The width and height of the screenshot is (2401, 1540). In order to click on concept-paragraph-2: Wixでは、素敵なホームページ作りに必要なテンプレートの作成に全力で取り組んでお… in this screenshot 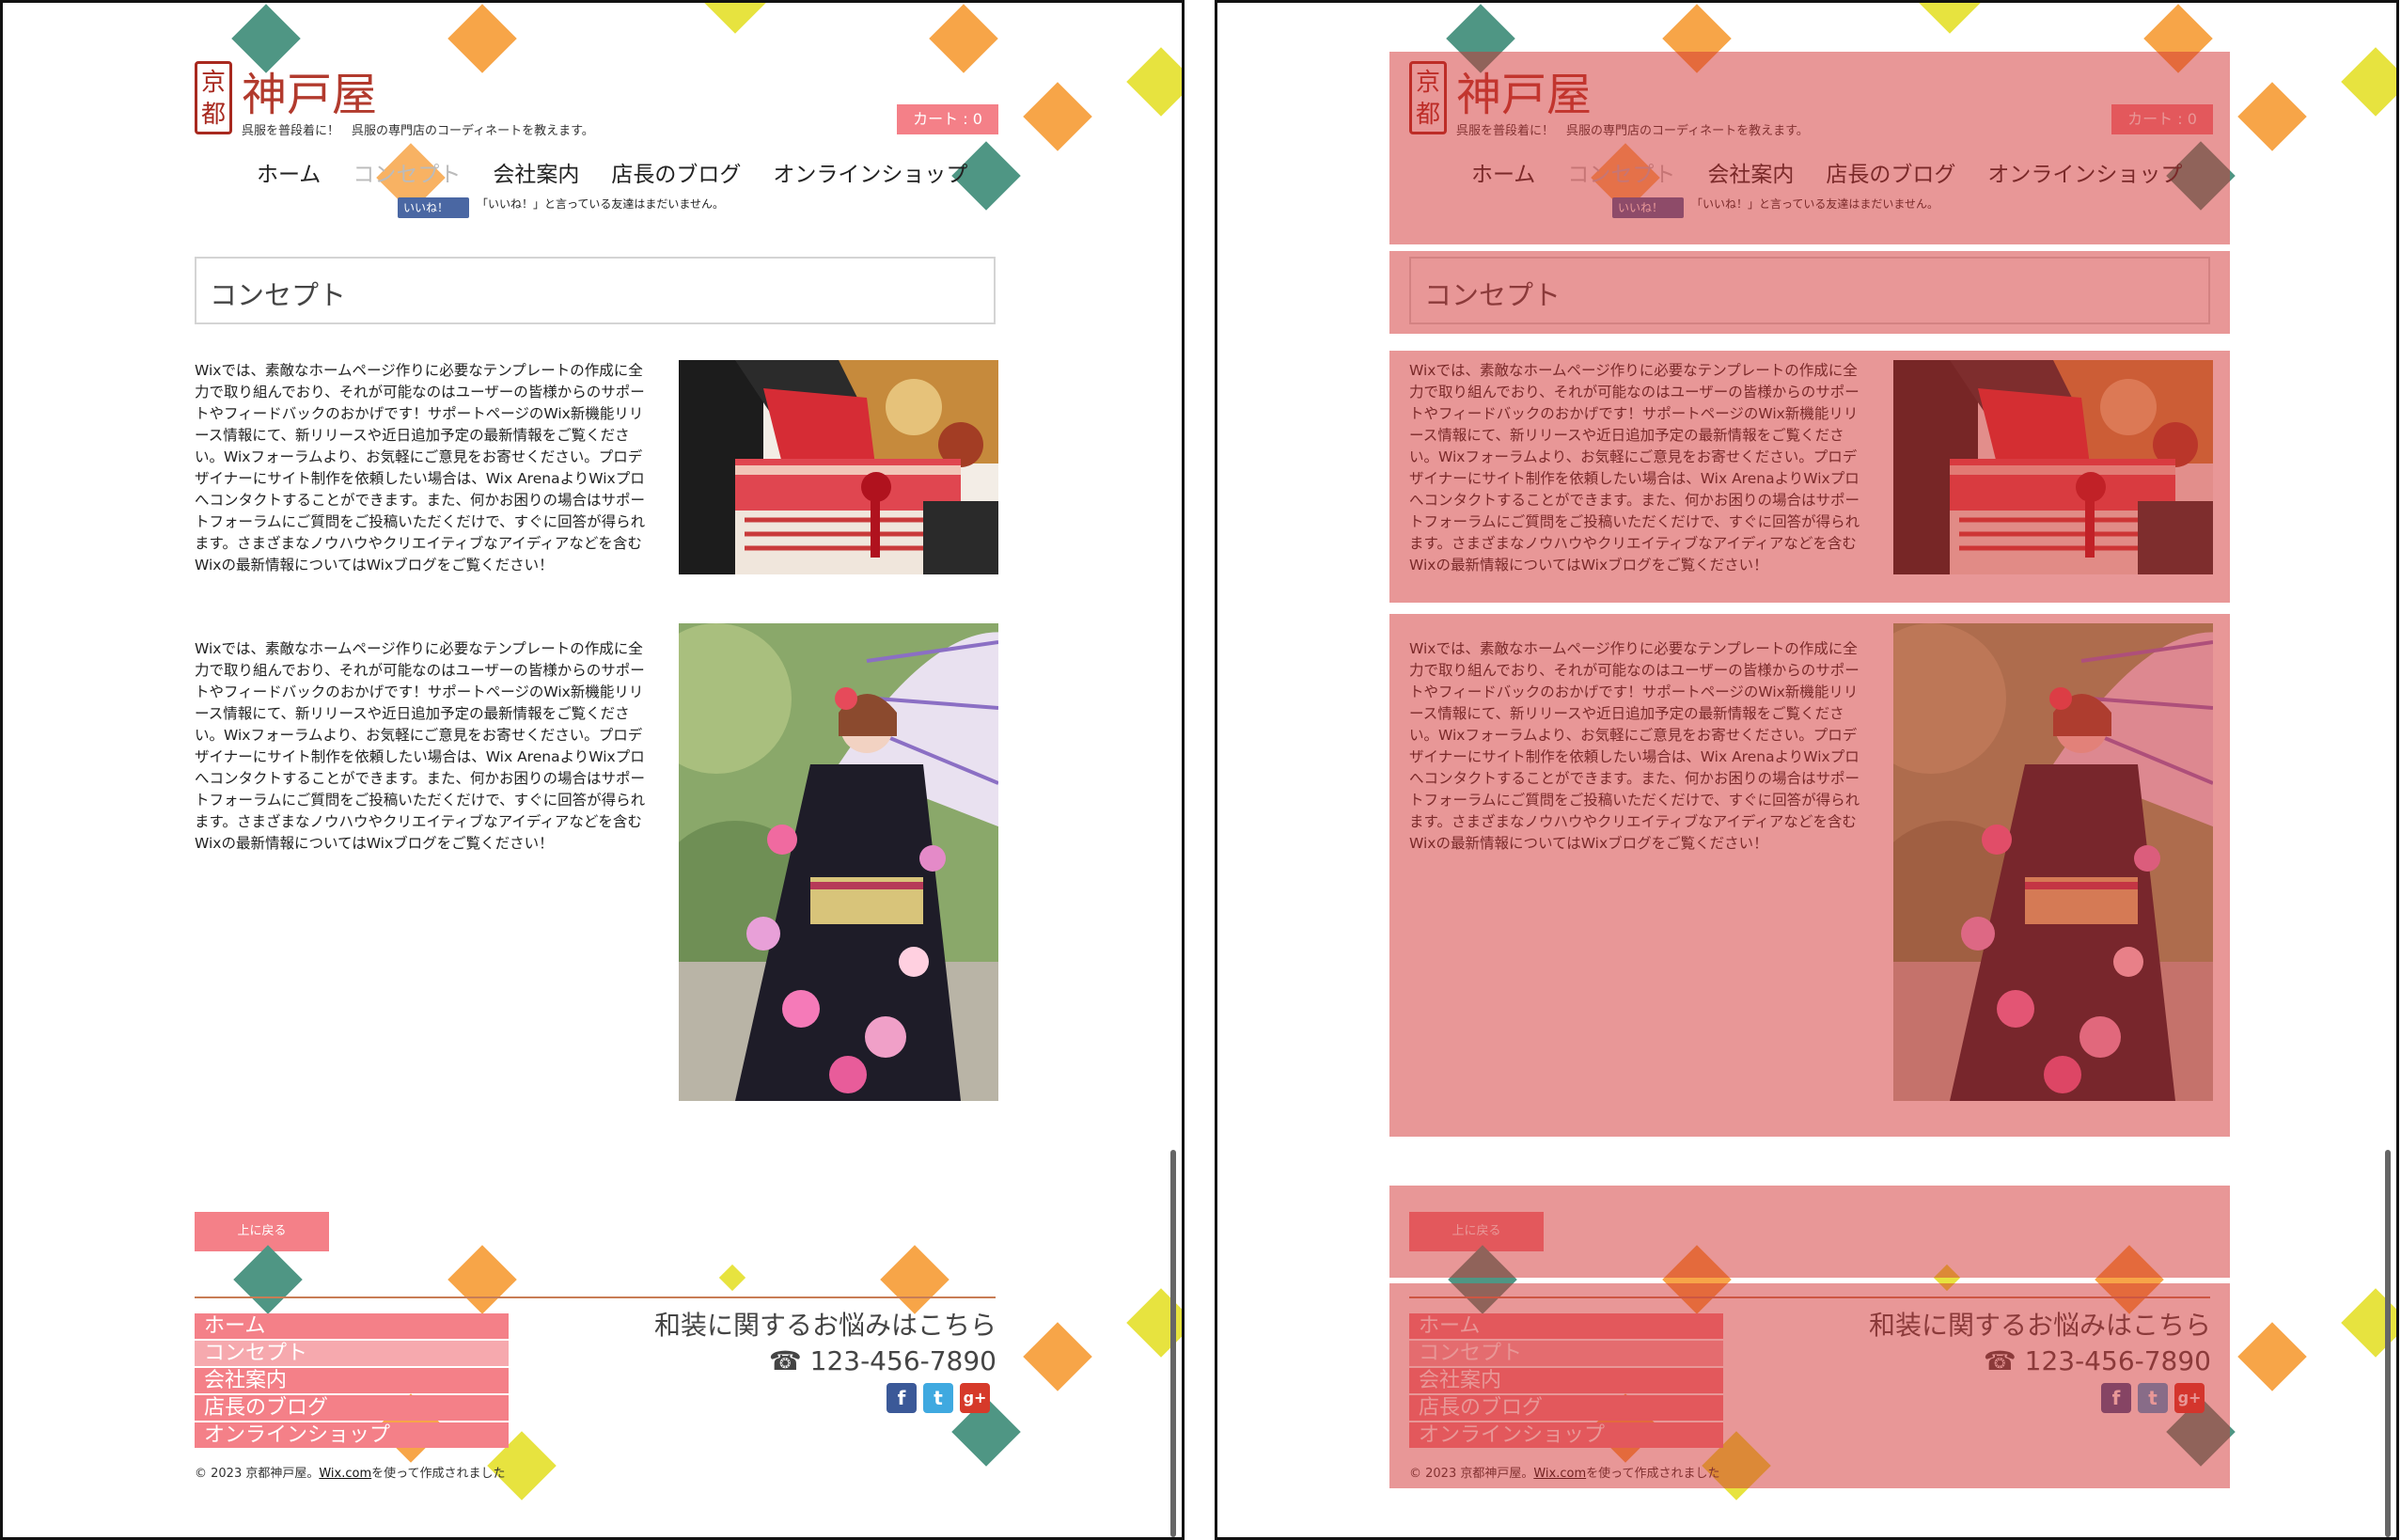, I will do `click(1634, 746)`.